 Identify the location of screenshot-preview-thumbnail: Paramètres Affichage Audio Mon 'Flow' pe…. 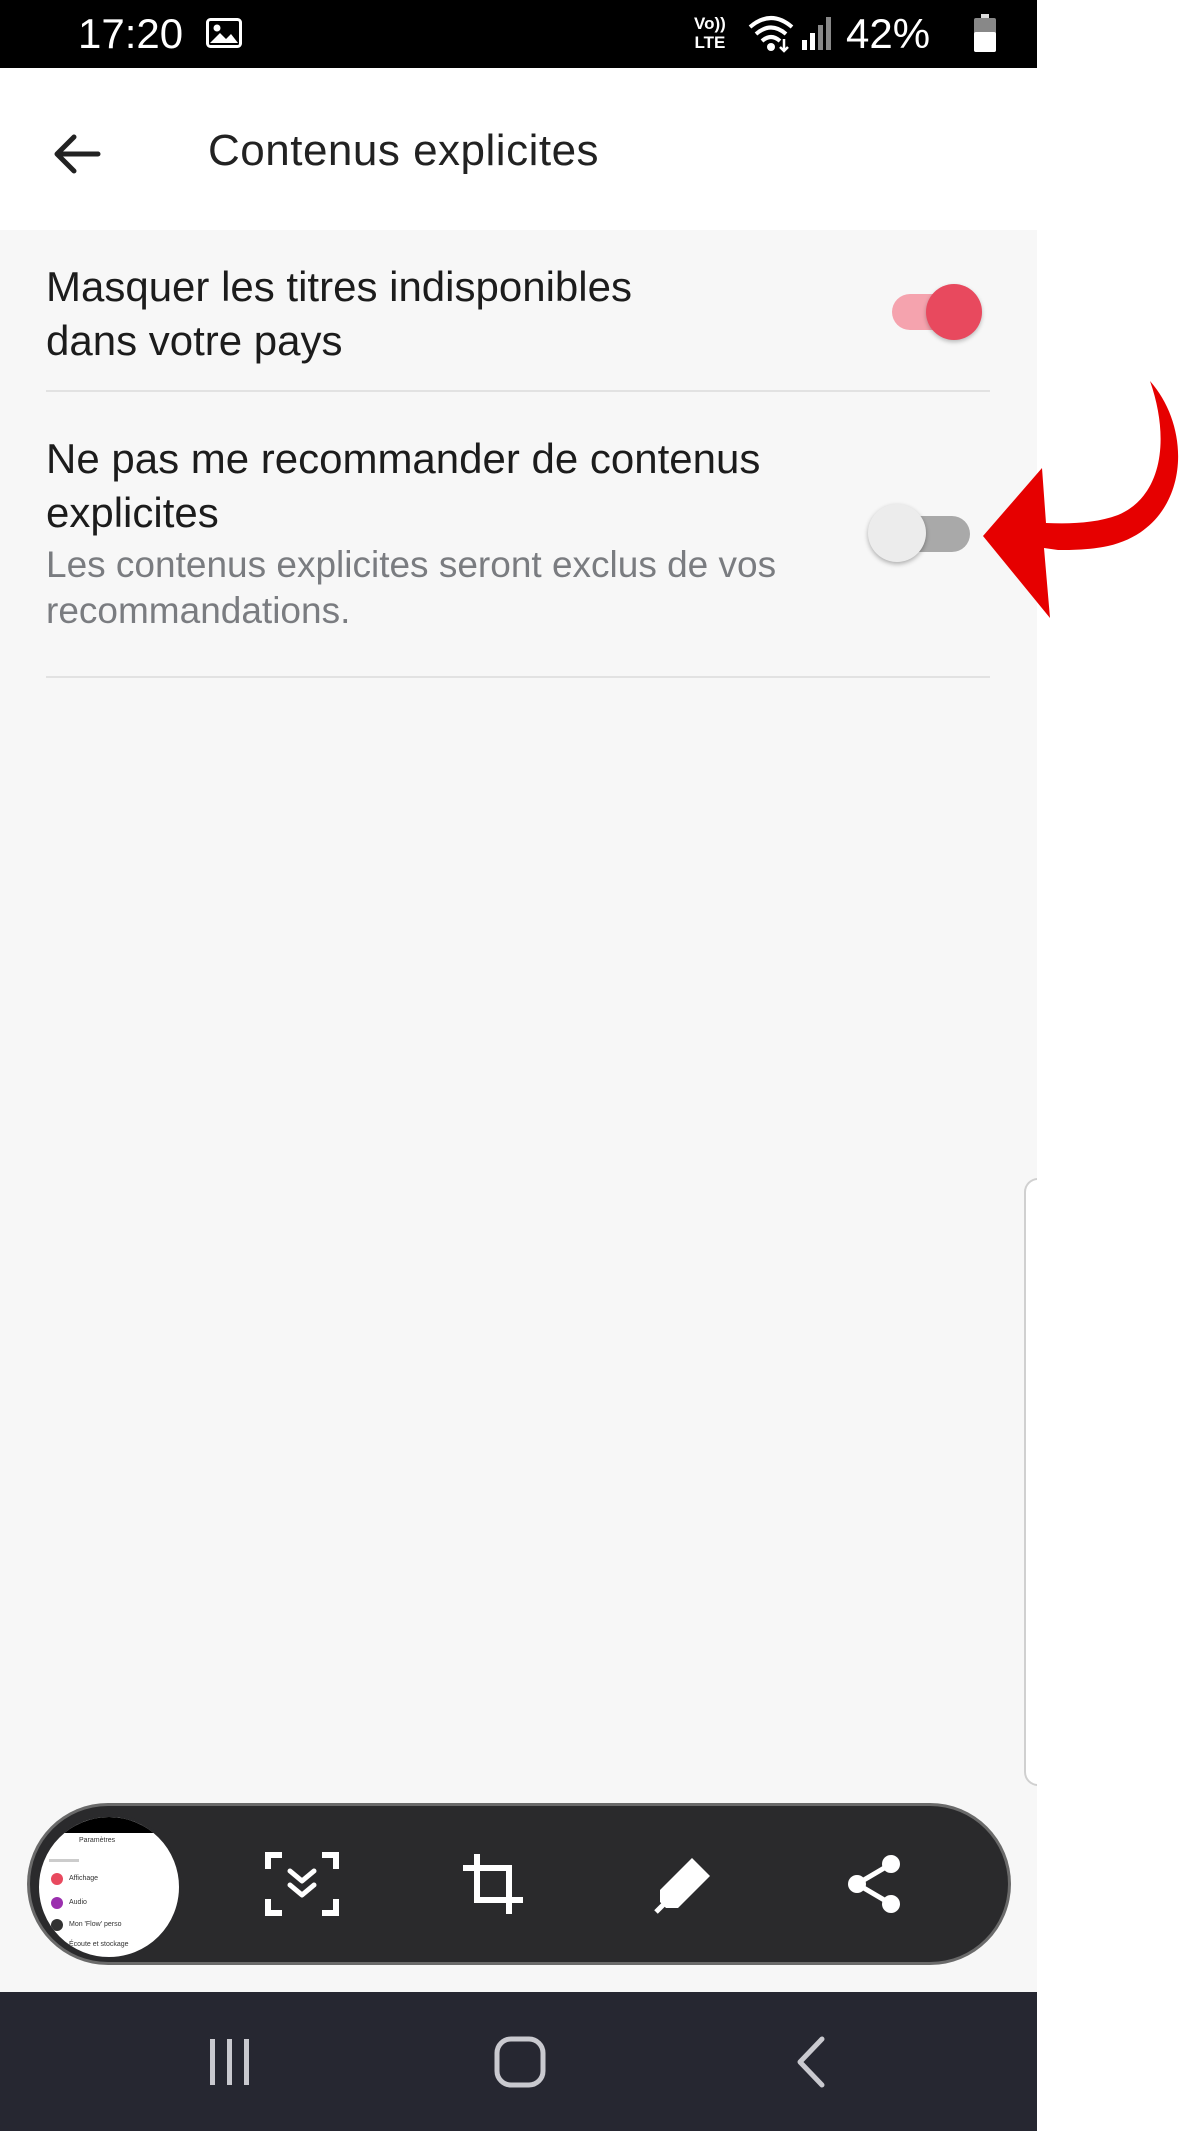
(109, 1887).